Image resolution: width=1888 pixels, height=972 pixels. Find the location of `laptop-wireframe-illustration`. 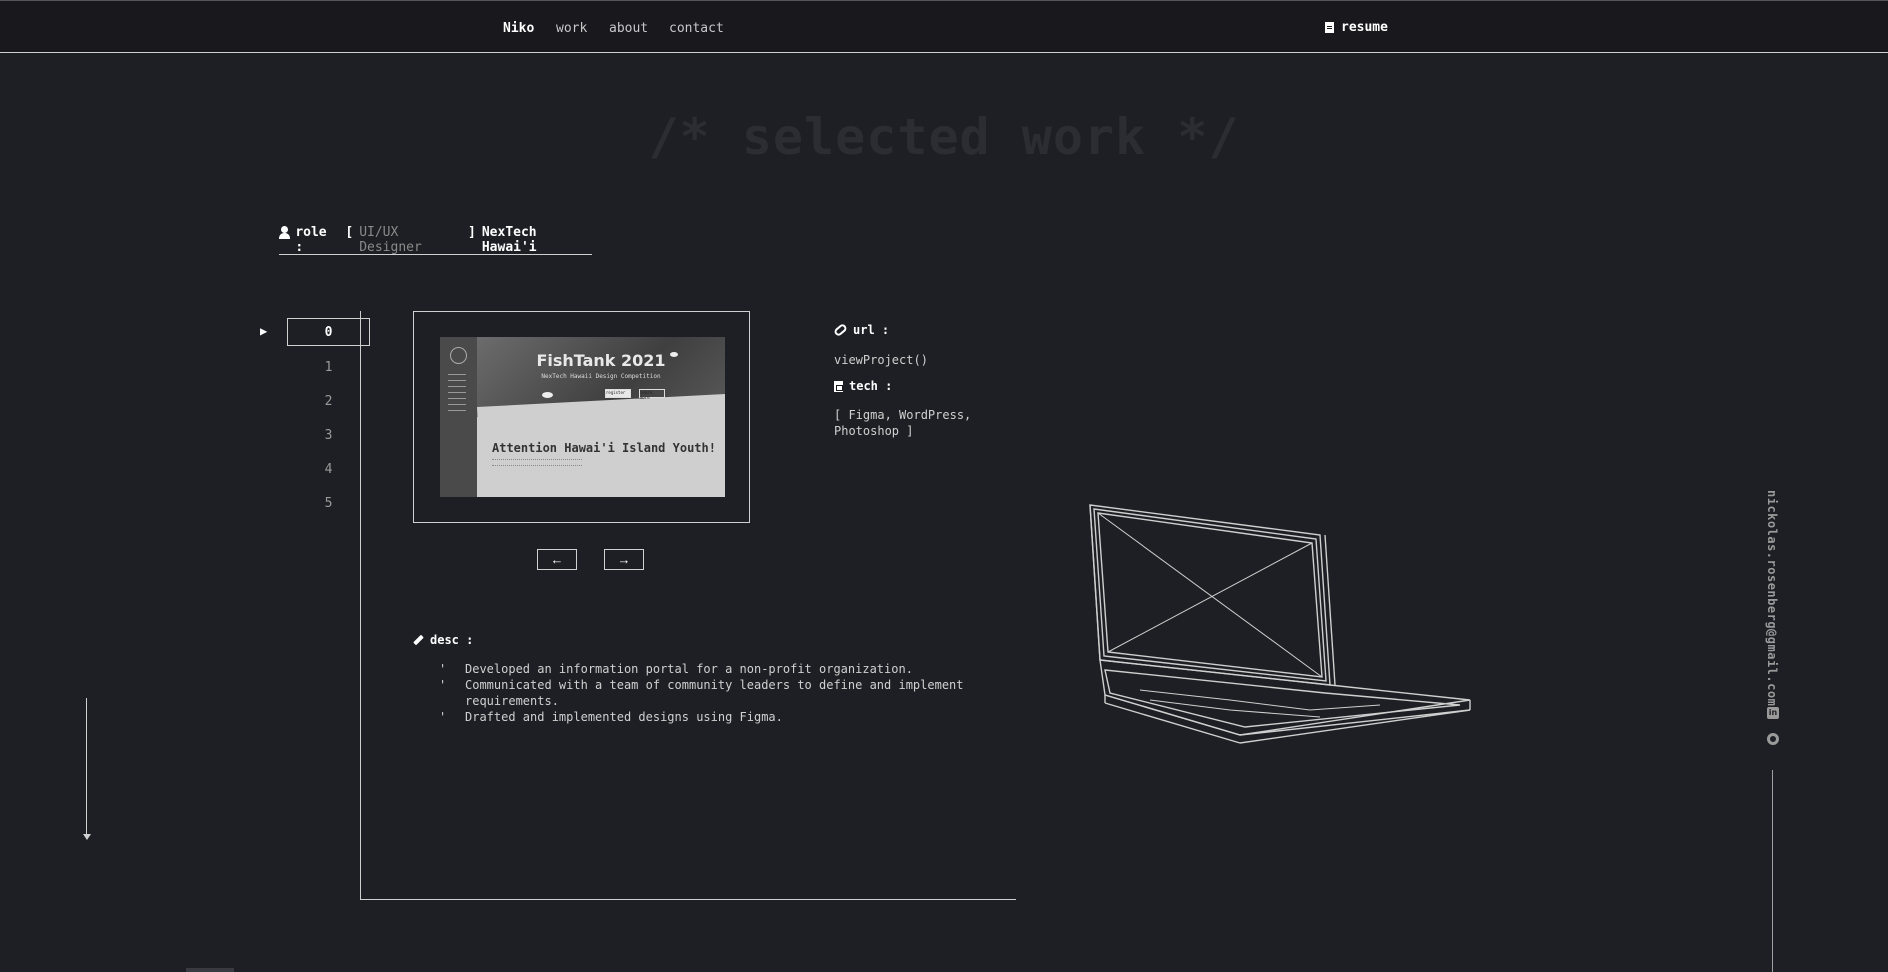

laptop-wireframe-illustration is located at coordinates (1280, 624).